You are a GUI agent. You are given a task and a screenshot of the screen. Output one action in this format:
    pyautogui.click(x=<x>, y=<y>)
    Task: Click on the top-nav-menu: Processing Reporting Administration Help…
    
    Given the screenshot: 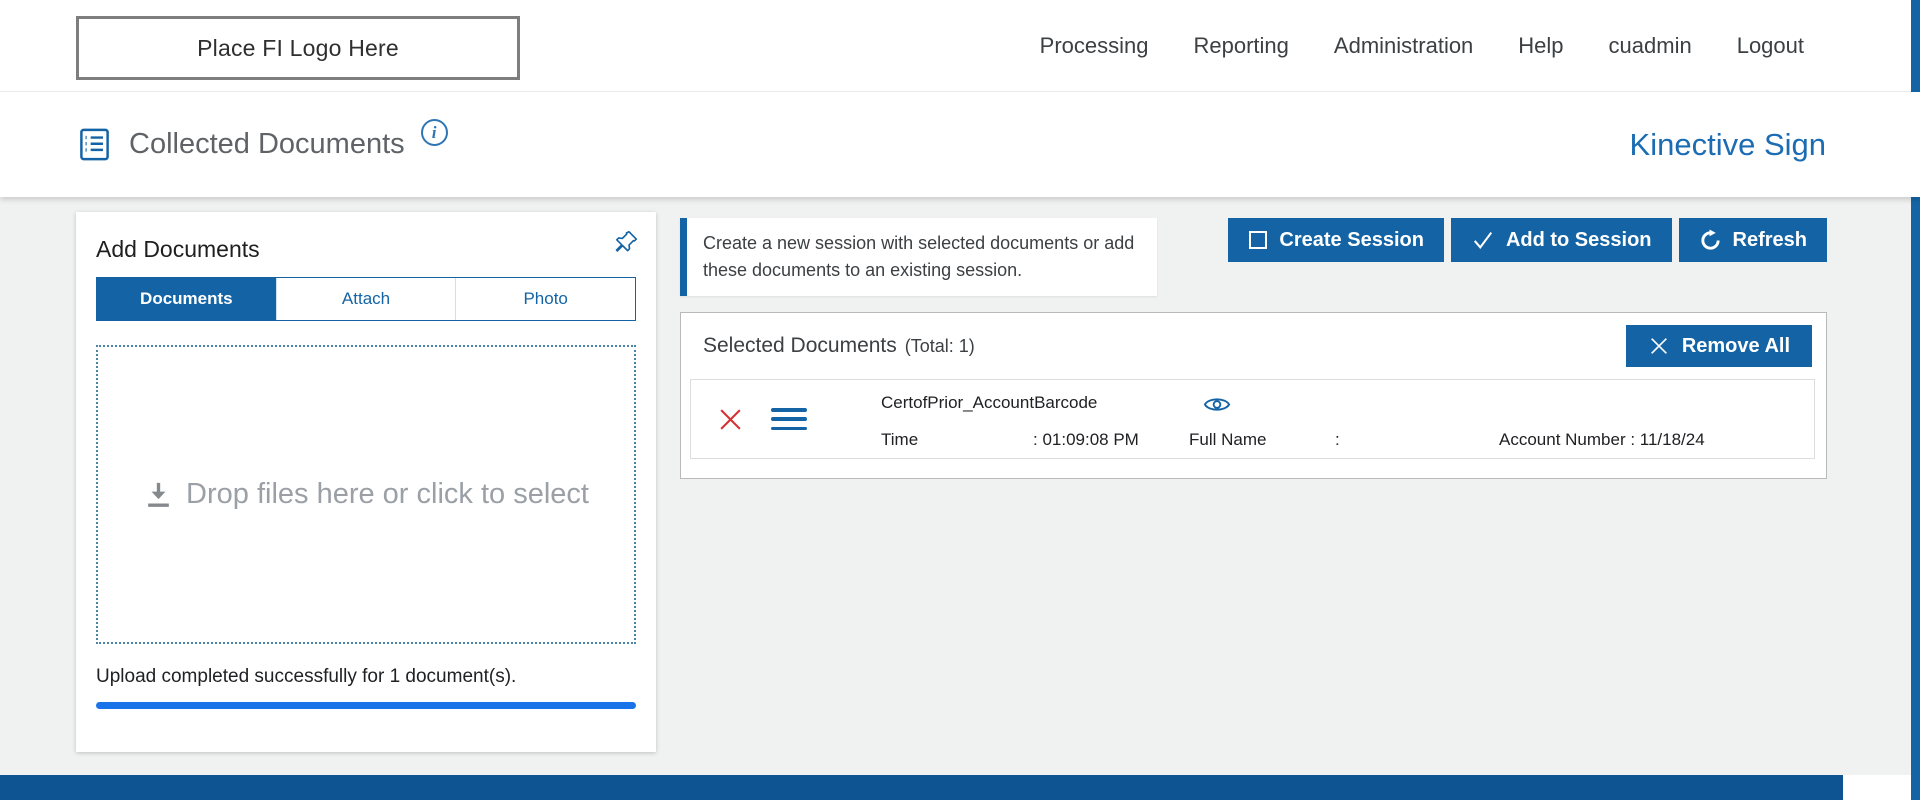 What is the action you would take?
    pyautogui.click(x=1422, y=46)
    